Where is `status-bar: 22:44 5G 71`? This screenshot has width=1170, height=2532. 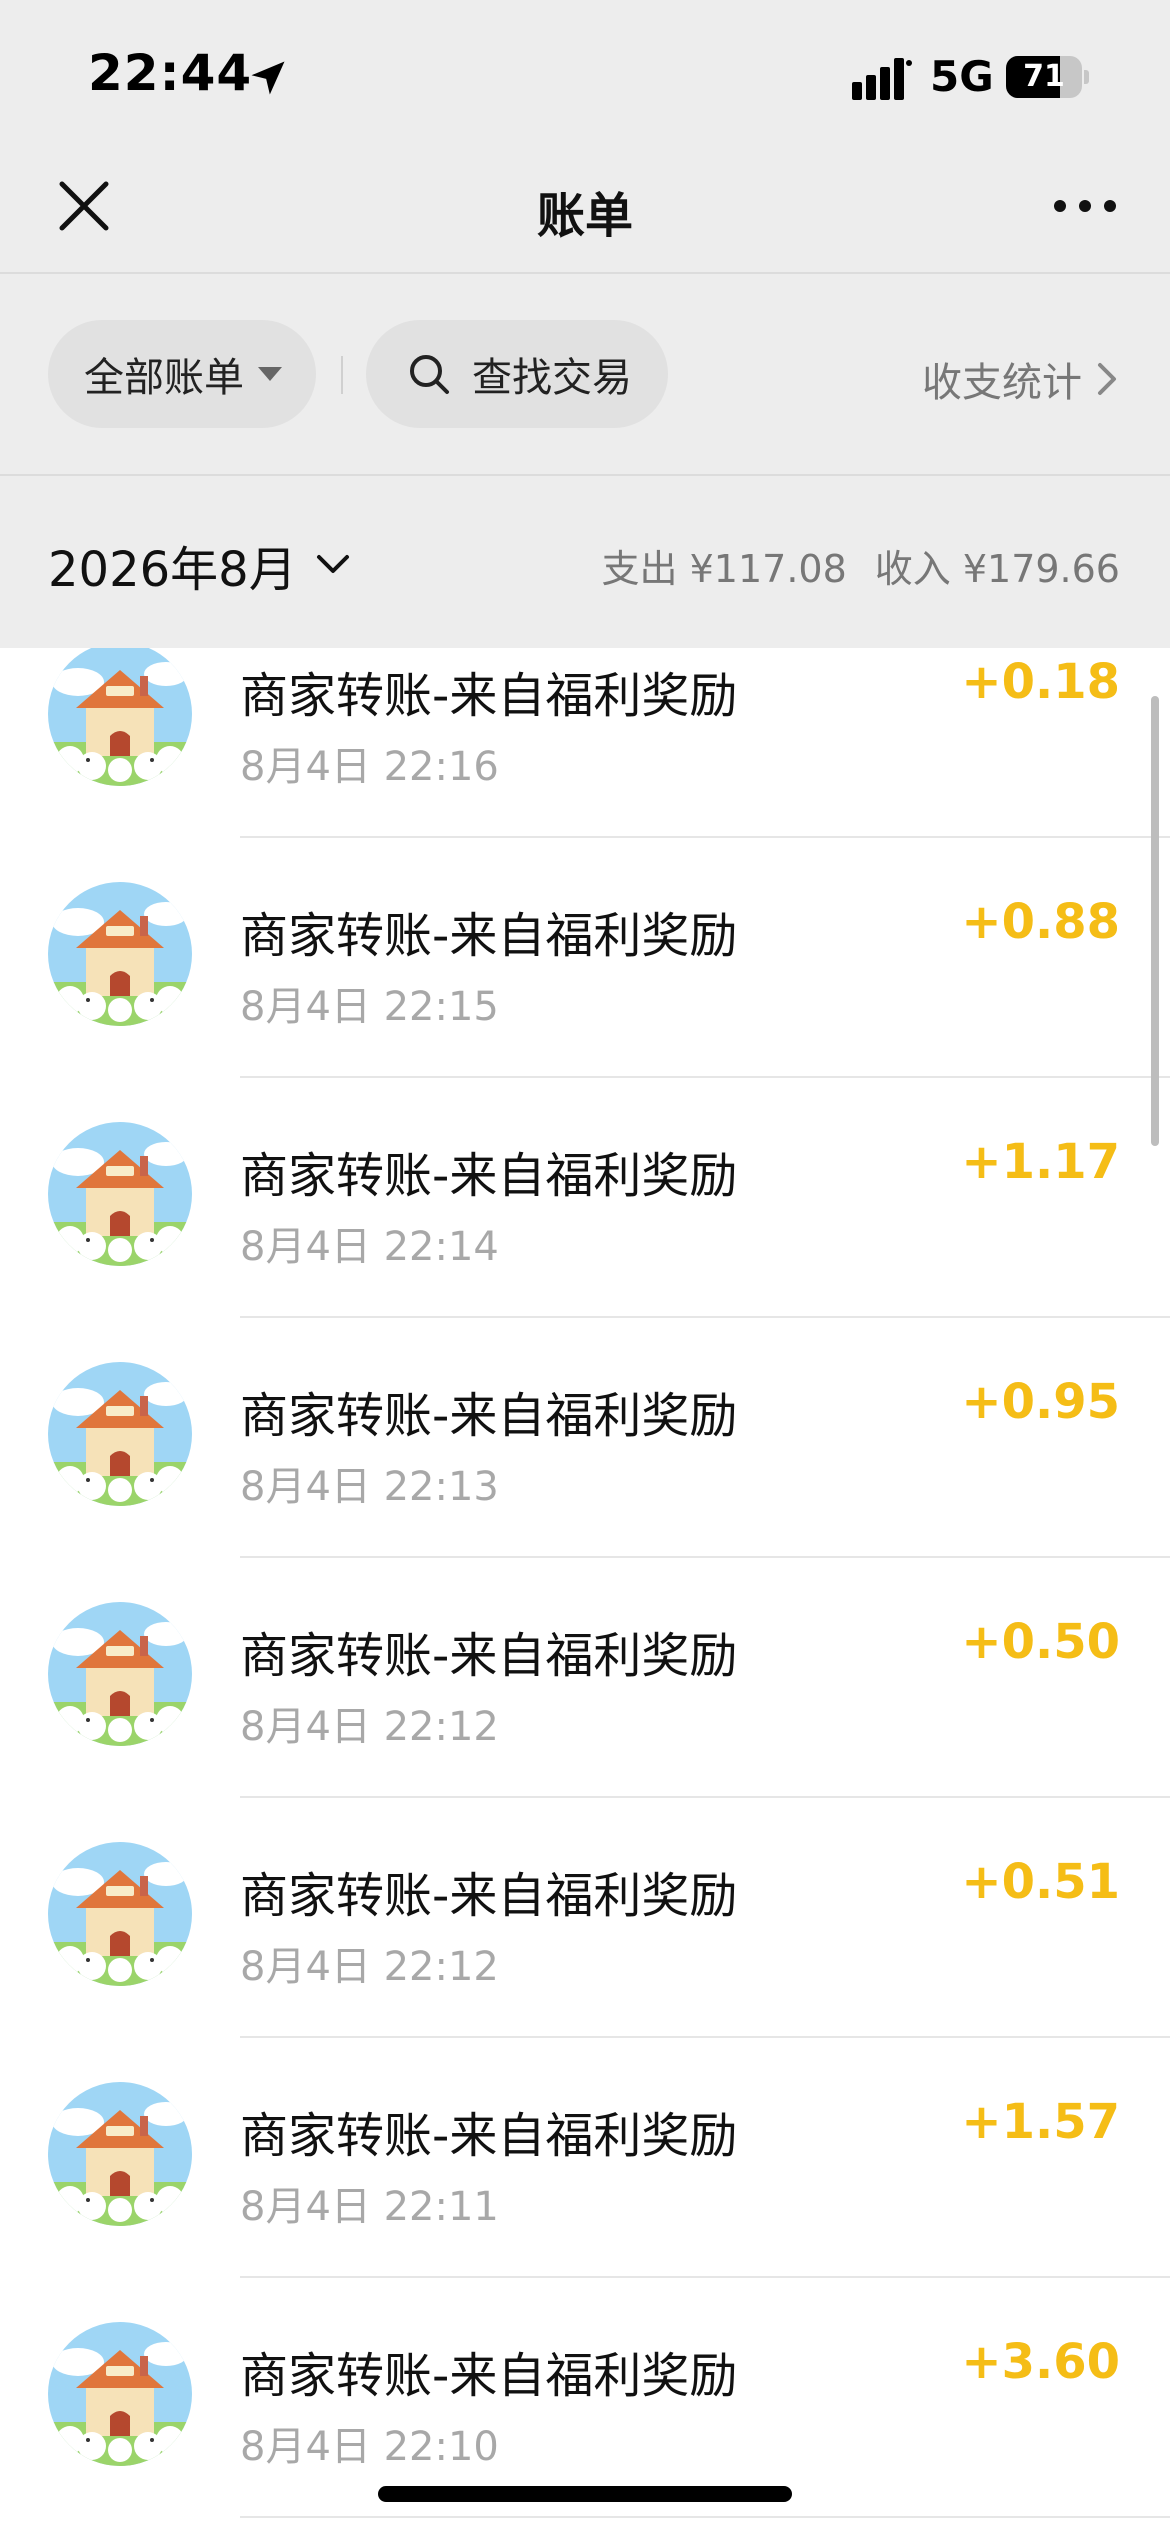
status-bar: 22:44 5G 71 is located at coordinates (585, 75).